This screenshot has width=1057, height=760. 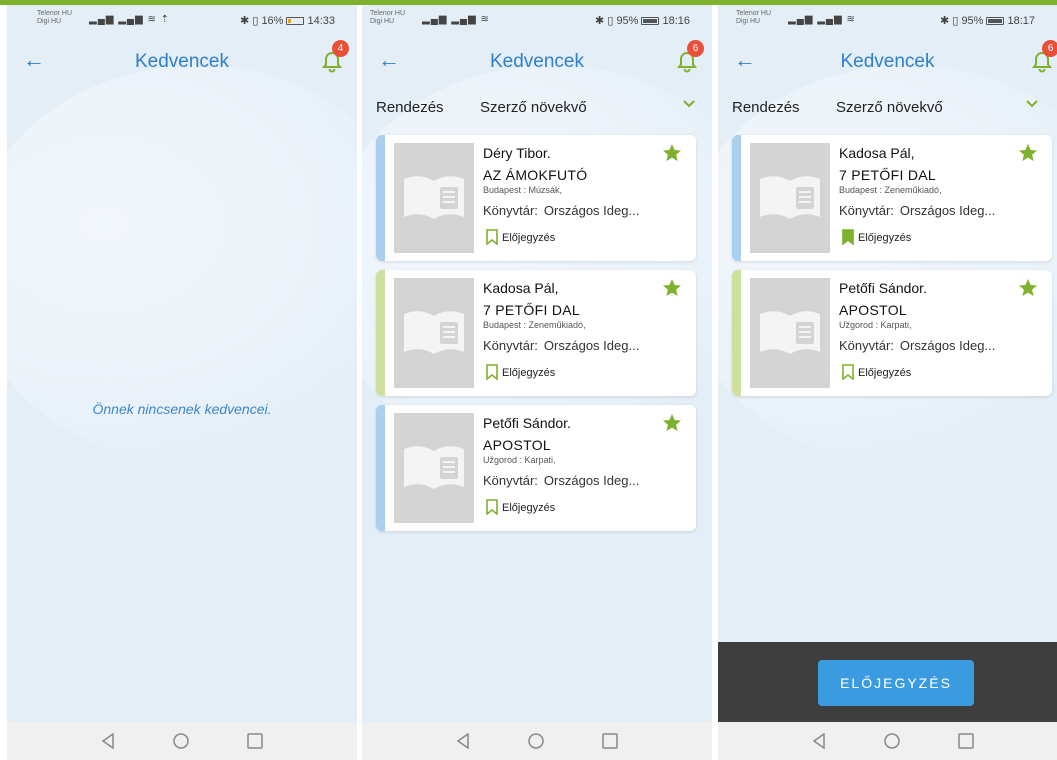 I want to click on notification-badge: 4, so click(x=340, y=48).